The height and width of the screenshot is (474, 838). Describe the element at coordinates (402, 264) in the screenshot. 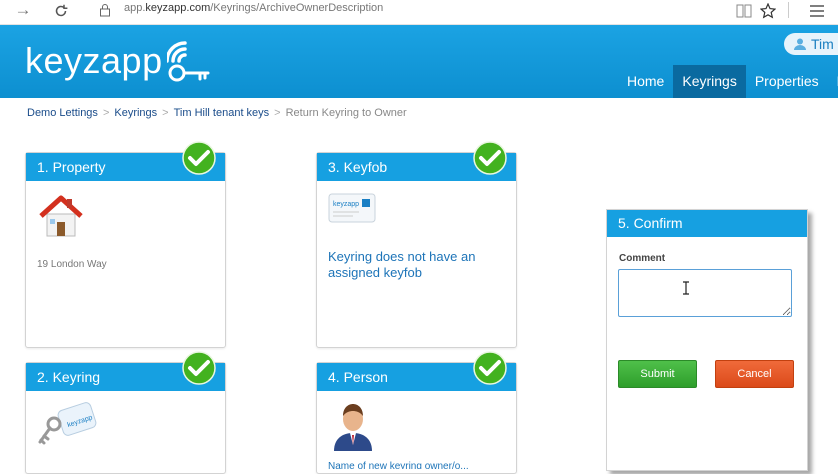

I see `keyfob-message: Keyring does not have an assigned keyfob` at that location.